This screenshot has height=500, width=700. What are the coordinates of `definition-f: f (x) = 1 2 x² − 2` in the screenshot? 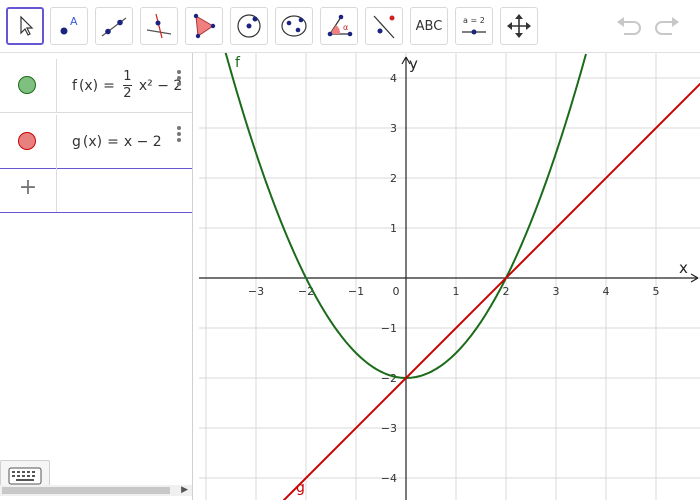 It's located at (127, 85).